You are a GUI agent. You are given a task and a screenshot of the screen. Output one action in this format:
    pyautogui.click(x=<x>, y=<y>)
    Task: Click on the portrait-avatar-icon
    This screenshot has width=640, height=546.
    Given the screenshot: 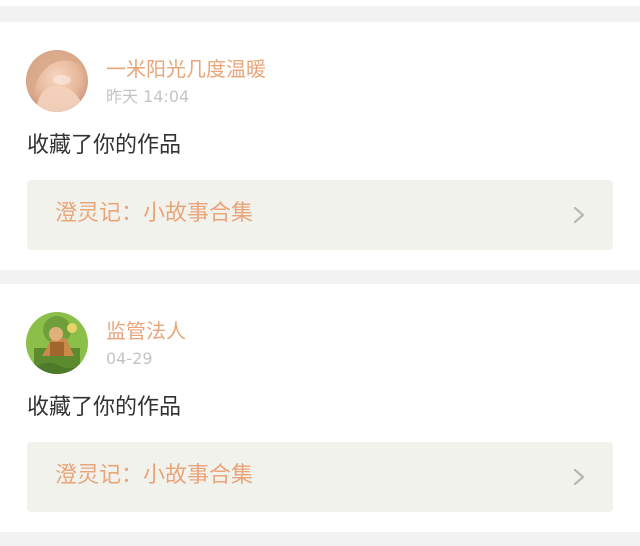 What is the action you would take?
    pyautogui.click(x=57, y=81)
    